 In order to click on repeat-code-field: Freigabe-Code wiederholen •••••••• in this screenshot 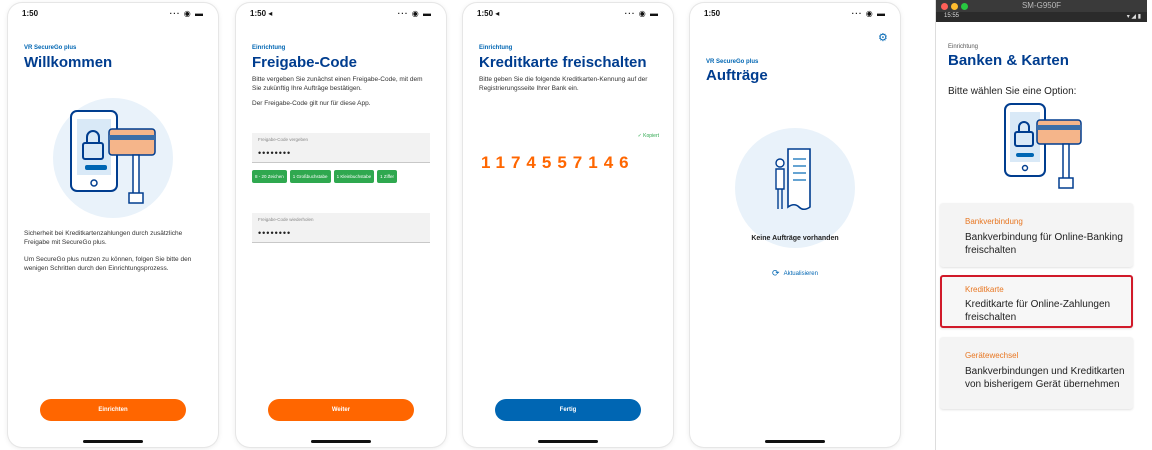, I will do `click(341, 228)`.